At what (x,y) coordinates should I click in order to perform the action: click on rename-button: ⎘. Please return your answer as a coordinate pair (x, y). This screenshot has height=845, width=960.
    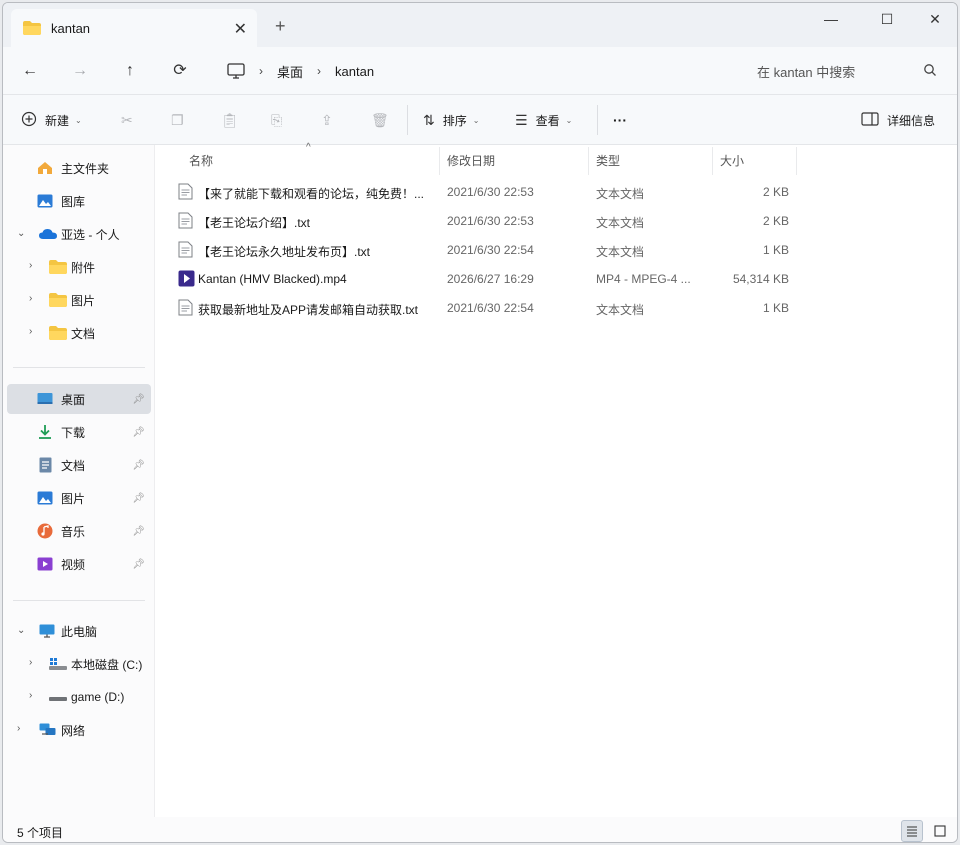
    Looking at the image, I should click on (280, 120).